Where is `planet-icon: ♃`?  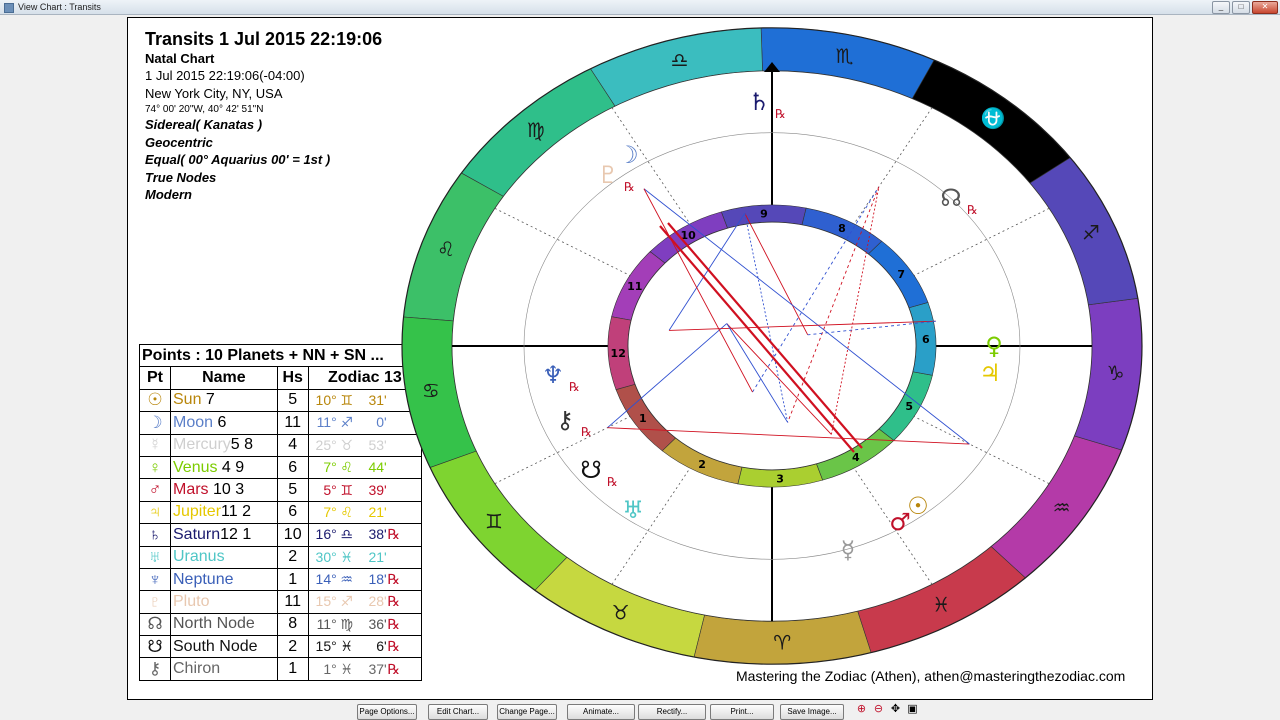
planet-icon: ♃ is located at coordinates (990, 373).